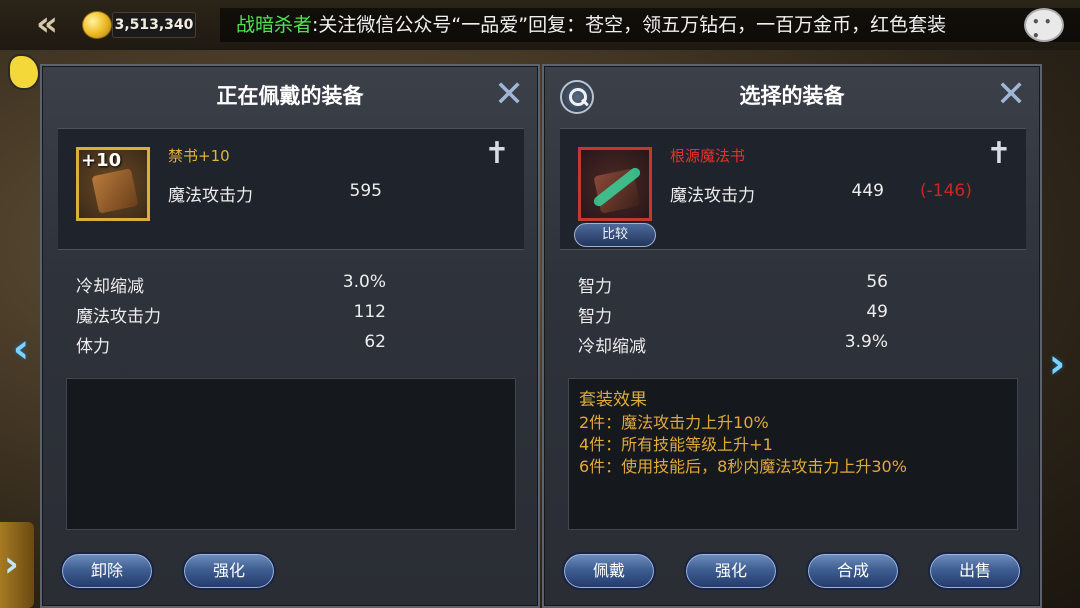  Describe the element at coordinates (877, 312) in the screenshot. I see `stat-value: 49` at that location.